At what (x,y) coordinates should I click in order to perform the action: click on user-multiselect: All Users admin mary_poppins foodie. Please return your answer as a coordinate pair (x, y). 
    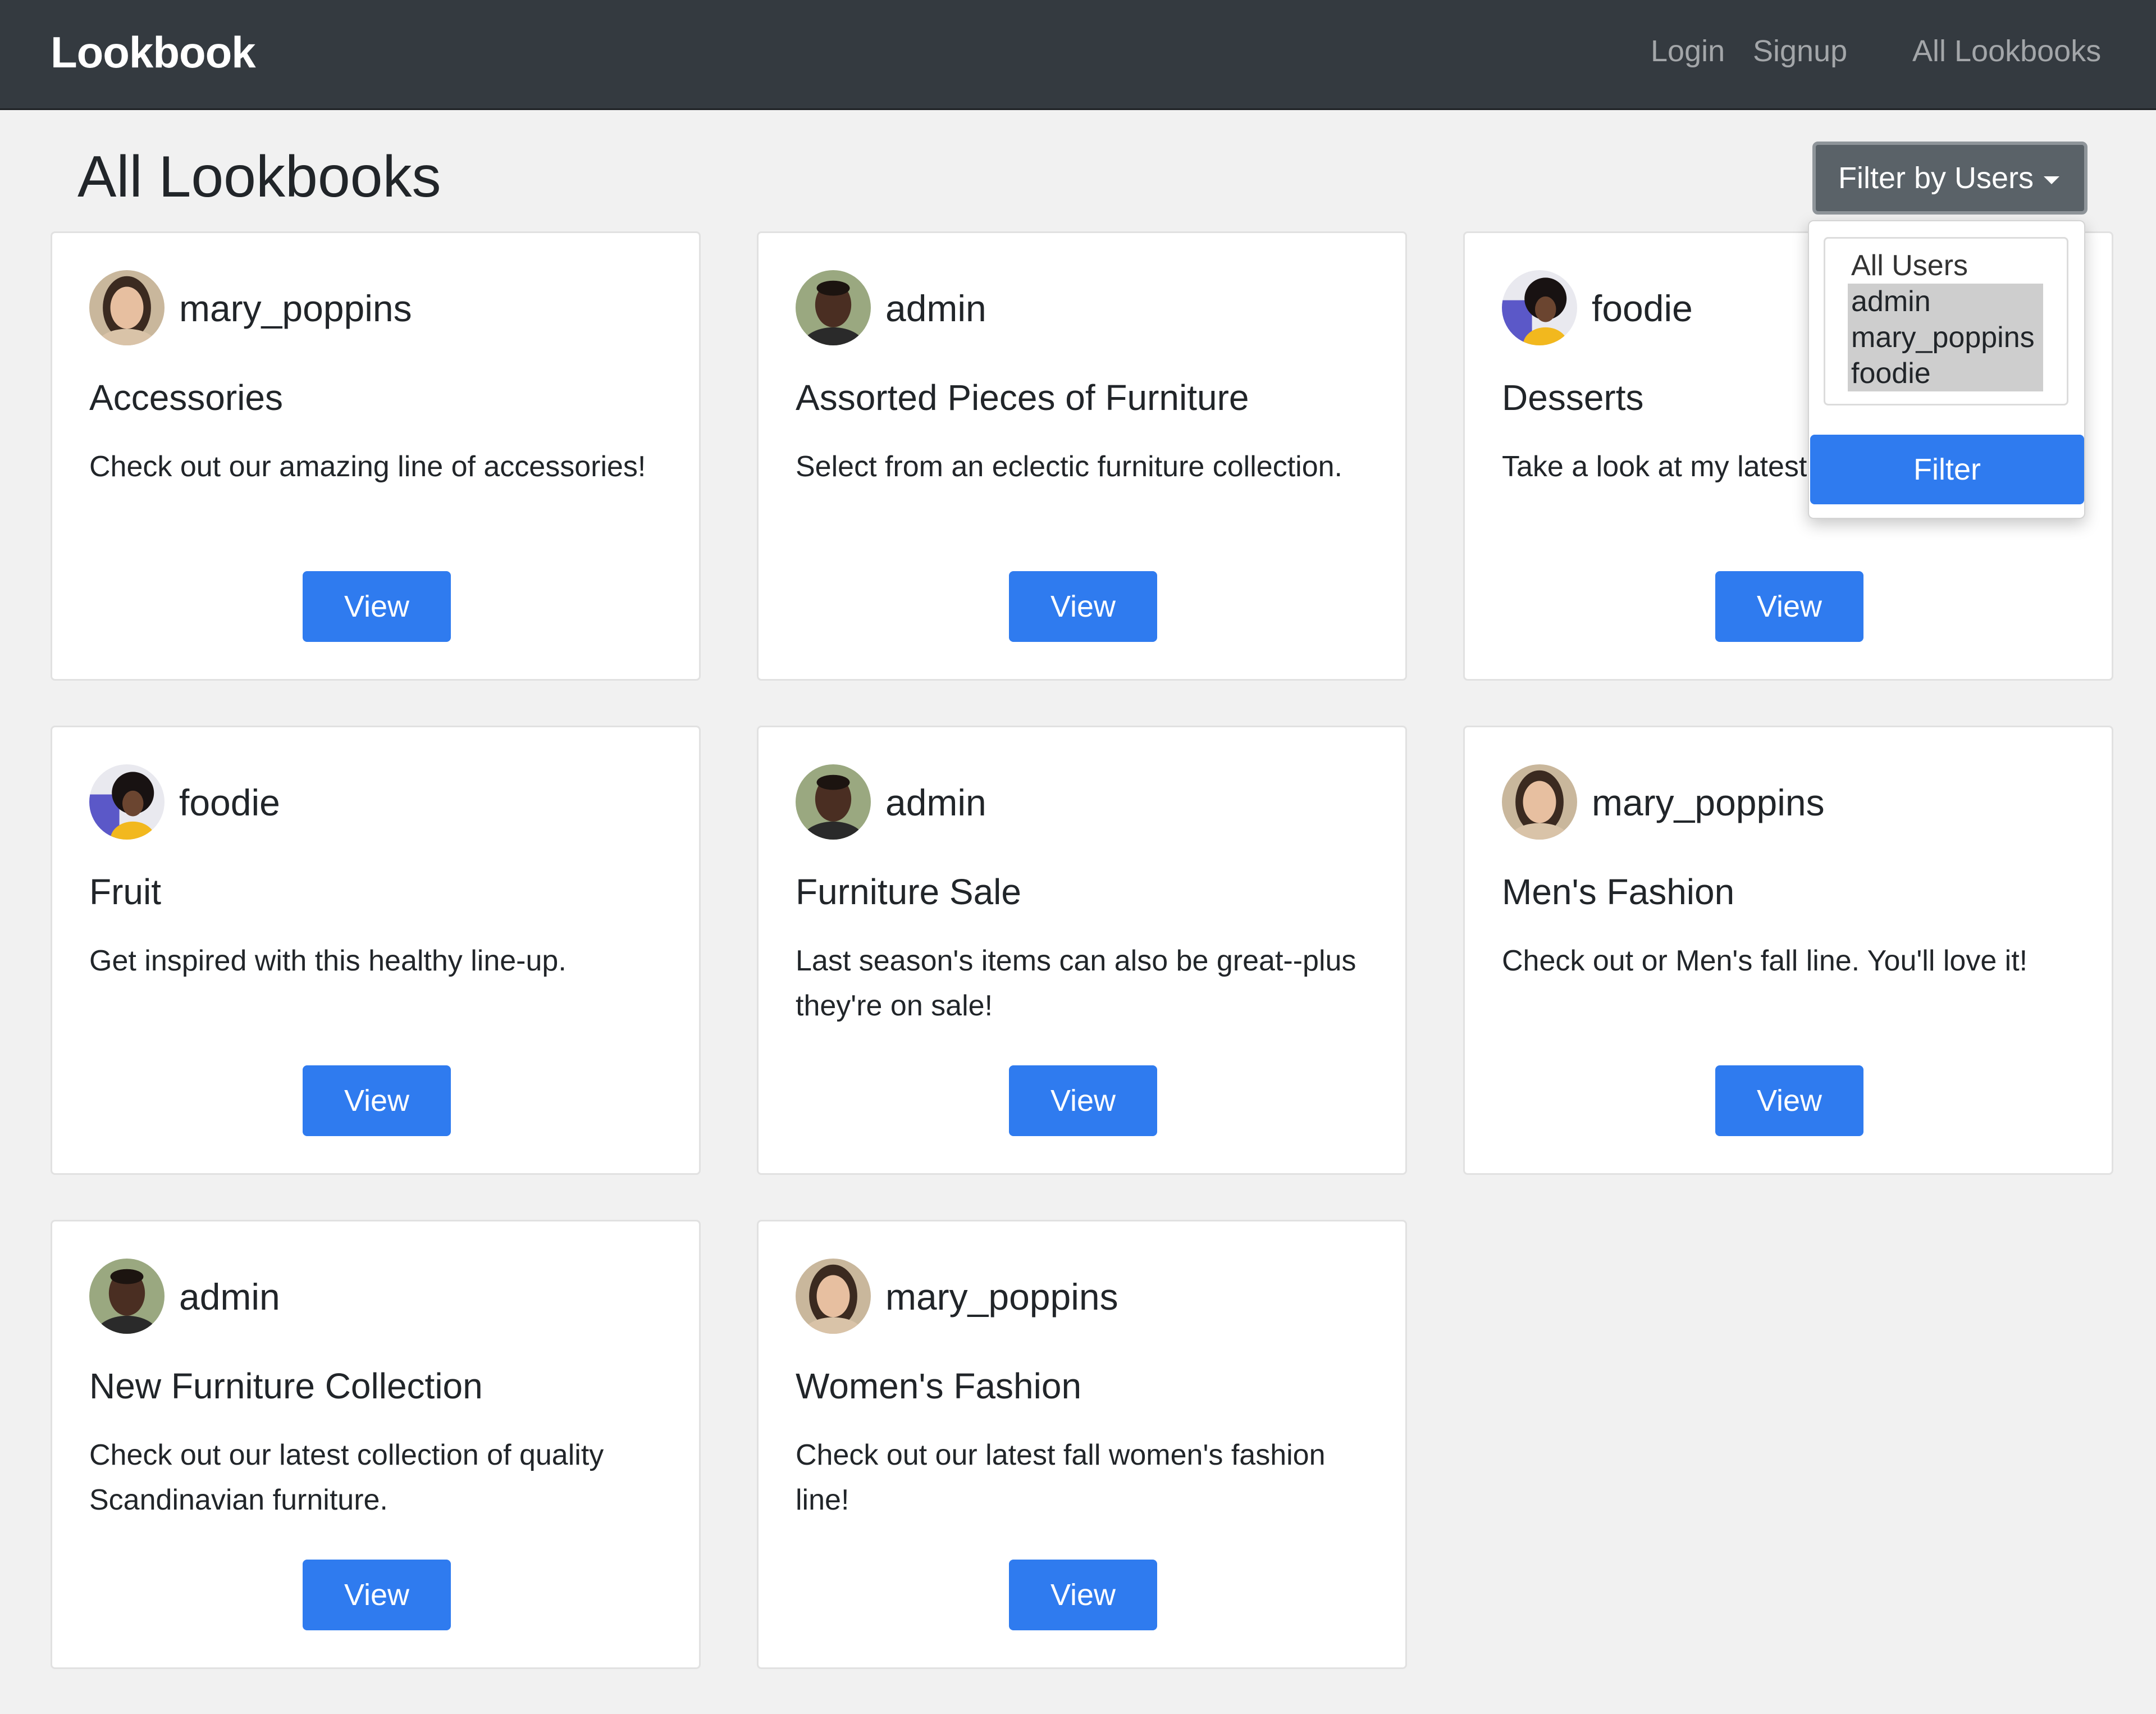
    Looking at the image, I should click on (1946, 321).